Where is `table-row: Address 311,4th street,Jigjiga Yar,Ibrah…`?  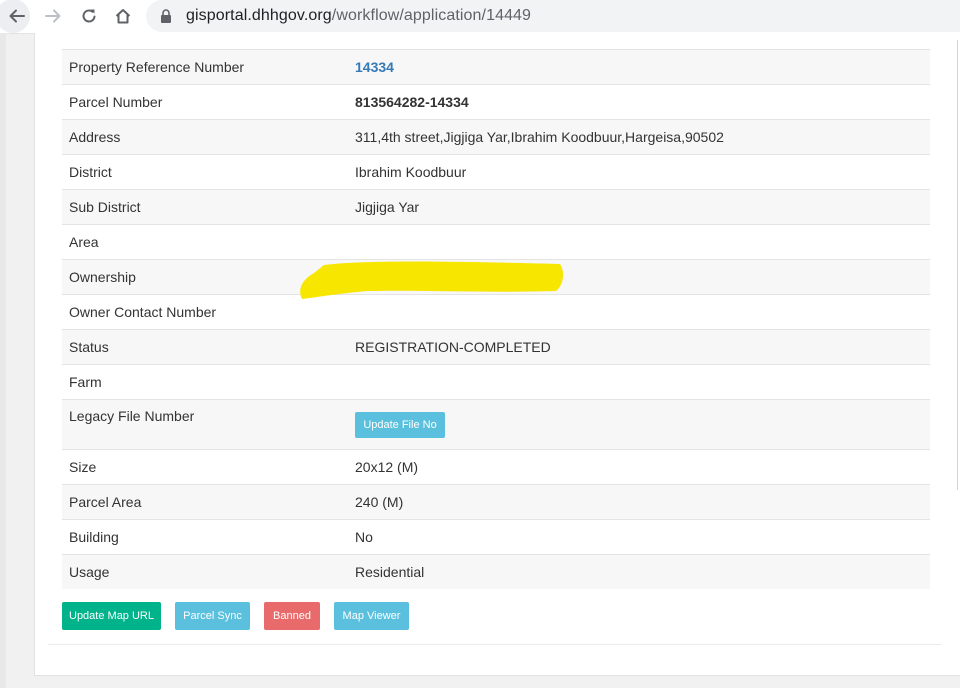 table-row: Address 311,4th street,Jigjiga Yar,Ibrah… is located at coordinates (496, 137).